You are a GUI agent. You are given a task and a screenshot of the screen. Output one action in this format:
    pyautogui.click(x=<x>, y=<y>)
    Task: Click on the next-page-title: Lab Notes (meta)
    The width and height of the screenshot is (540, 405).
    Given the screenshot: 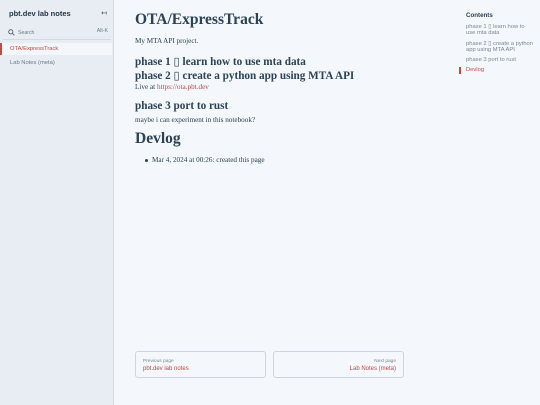 What is the action you would take?
    pyautogui.click(x=372, y=369)
    